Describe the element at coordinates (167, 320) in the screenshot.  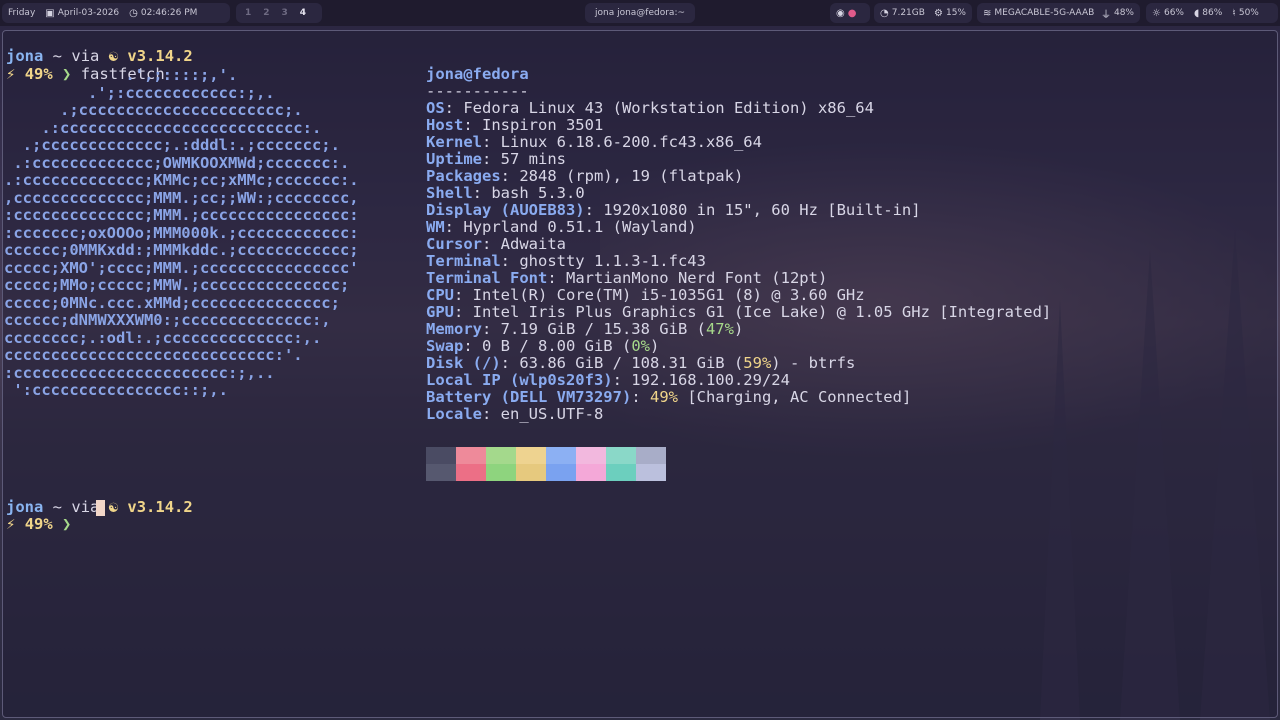
I see `ascii-logo-line: cccccc;dNMWXXXWM0:;cccccccccccccc:,` at that location.